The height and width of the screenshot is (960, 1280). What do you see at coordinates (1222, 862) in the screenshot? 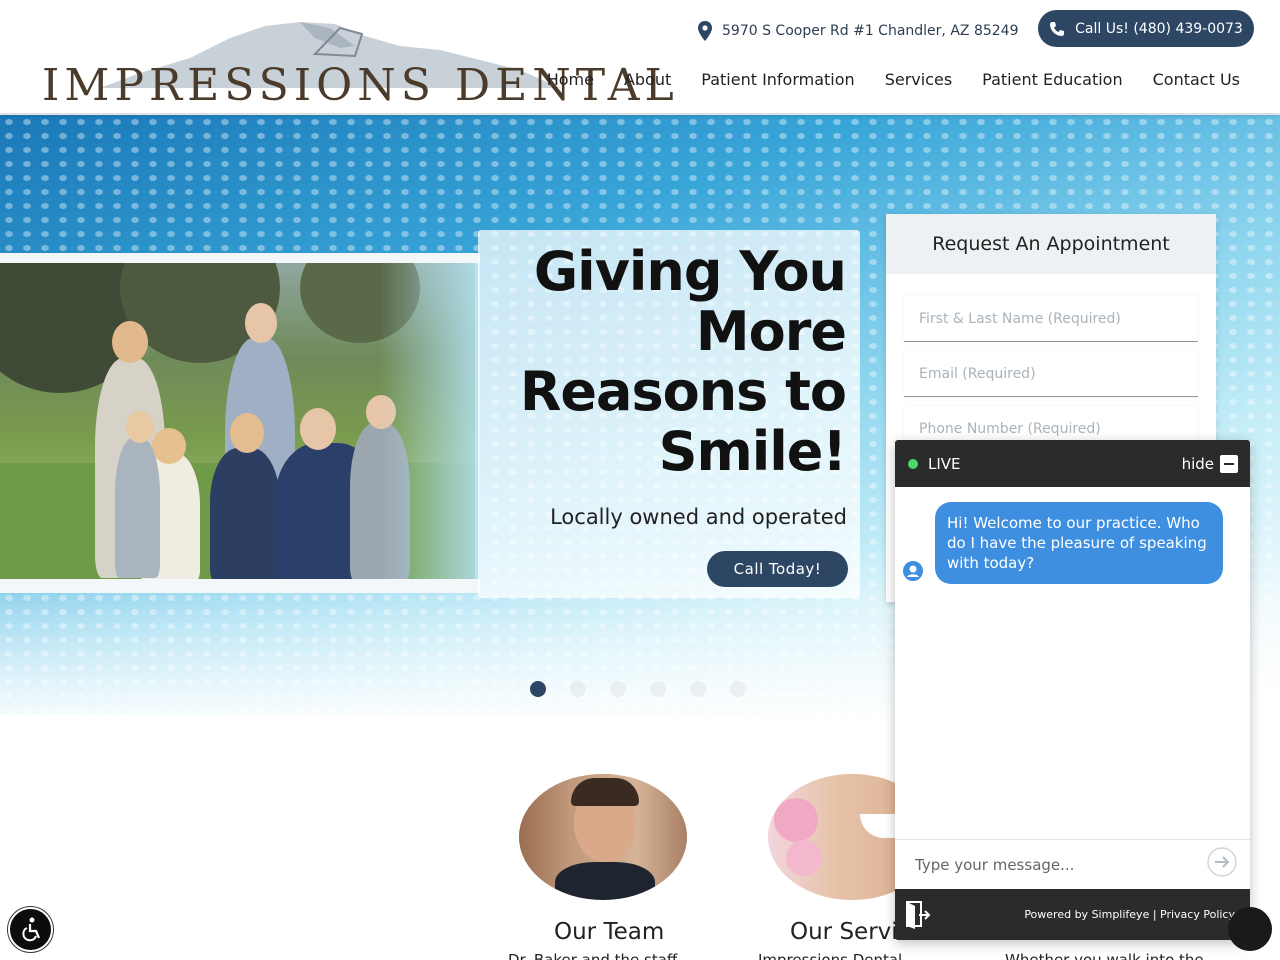
I see `send-arrow-icon` at bounding box center [1222, 862].